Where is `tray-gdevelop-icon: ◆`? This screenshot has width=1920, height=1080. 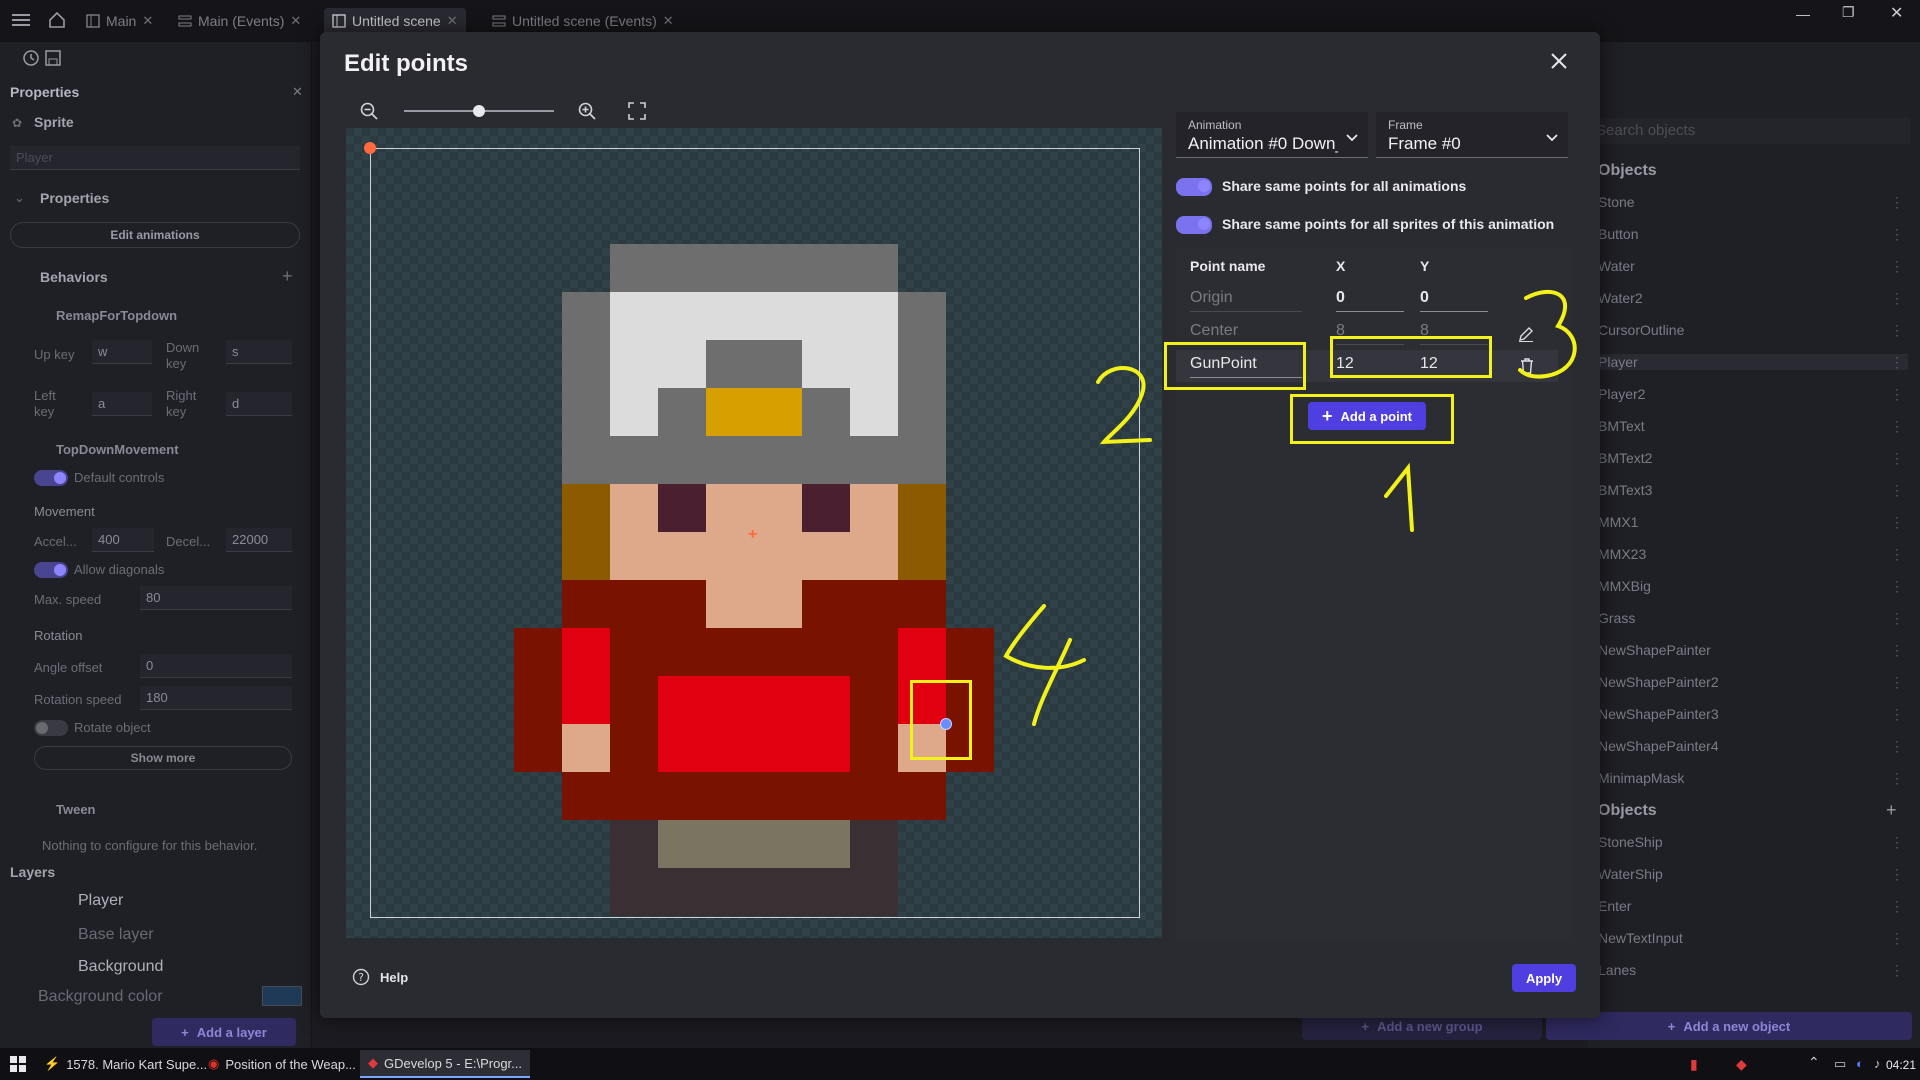
tray-gdevelop-icon: ◆ is located at coordinates (1741, 1064).